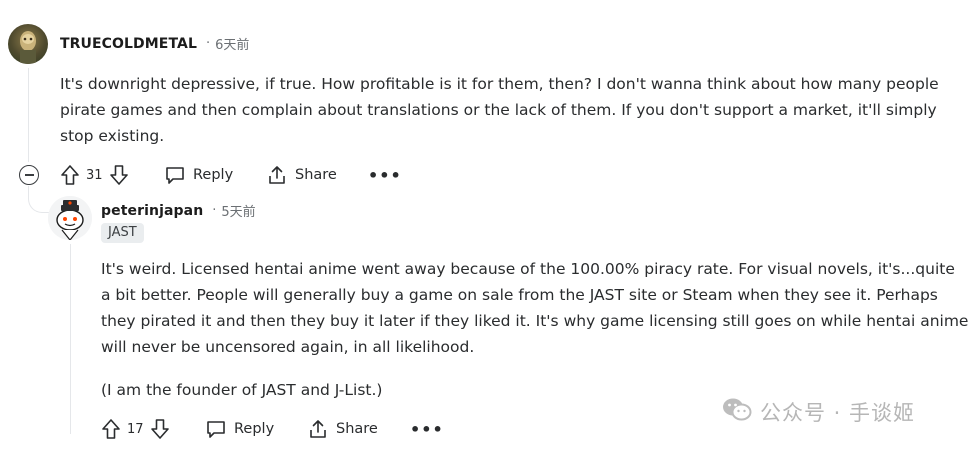 This screenshot has width=976, height=450. What do you see at coordinates (238, 210) in the screenshot?
I see `timestamp: 5天前` at bounding box center [238, 210].